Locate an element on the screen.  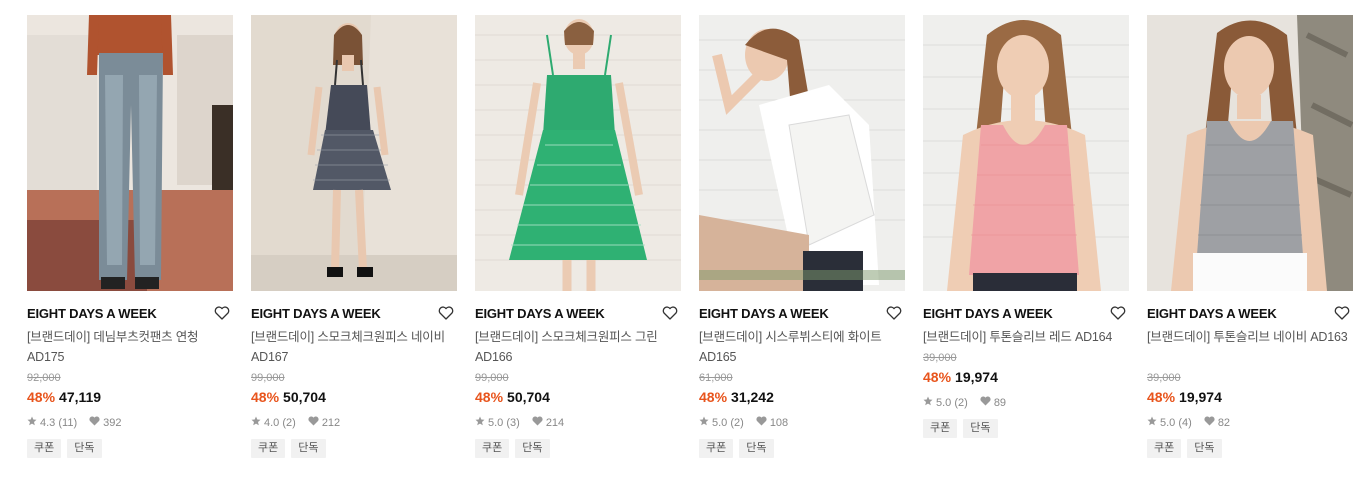
price-row: 48% 31,242 is located at coordinates (802, 397).